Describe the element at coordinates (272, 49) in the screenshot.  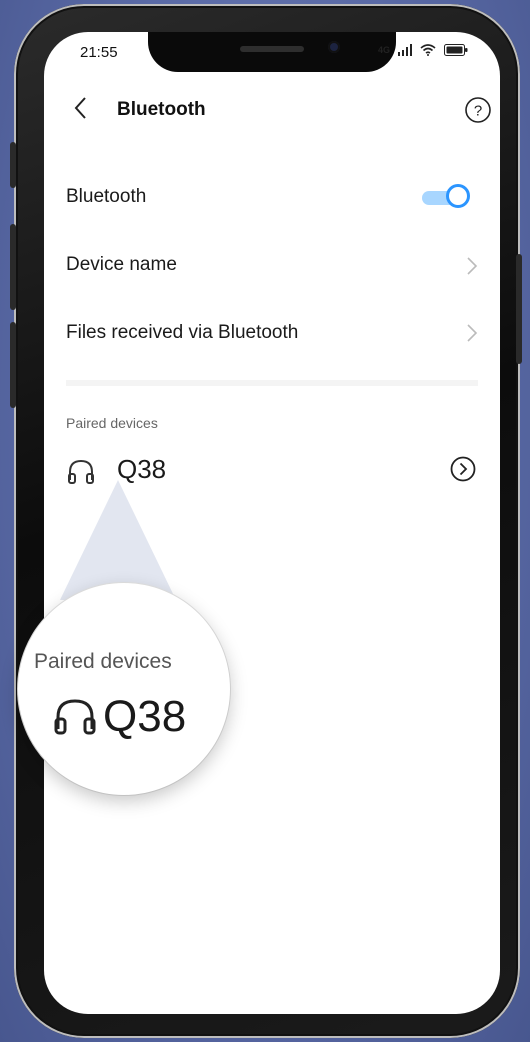
I see `speaker-grille` at that location.